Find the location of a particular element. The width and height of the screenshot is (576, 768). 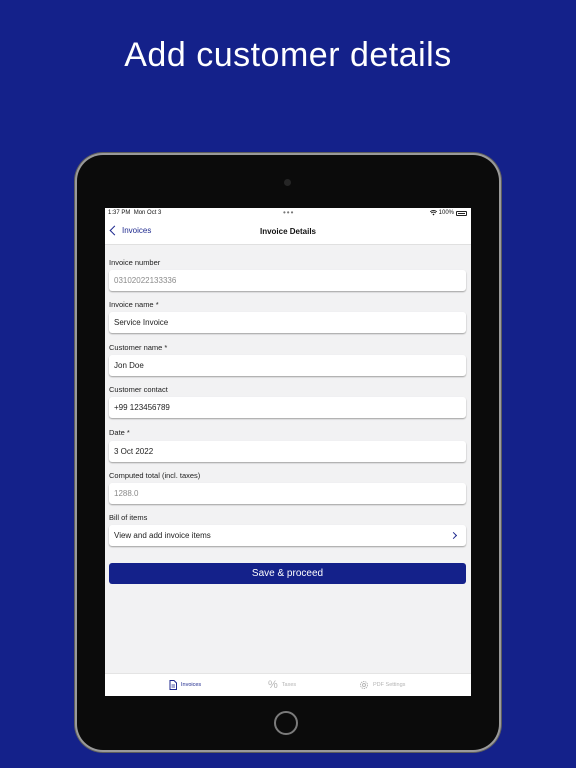

battery-percent: 100% is located at coordinates (446, 213).